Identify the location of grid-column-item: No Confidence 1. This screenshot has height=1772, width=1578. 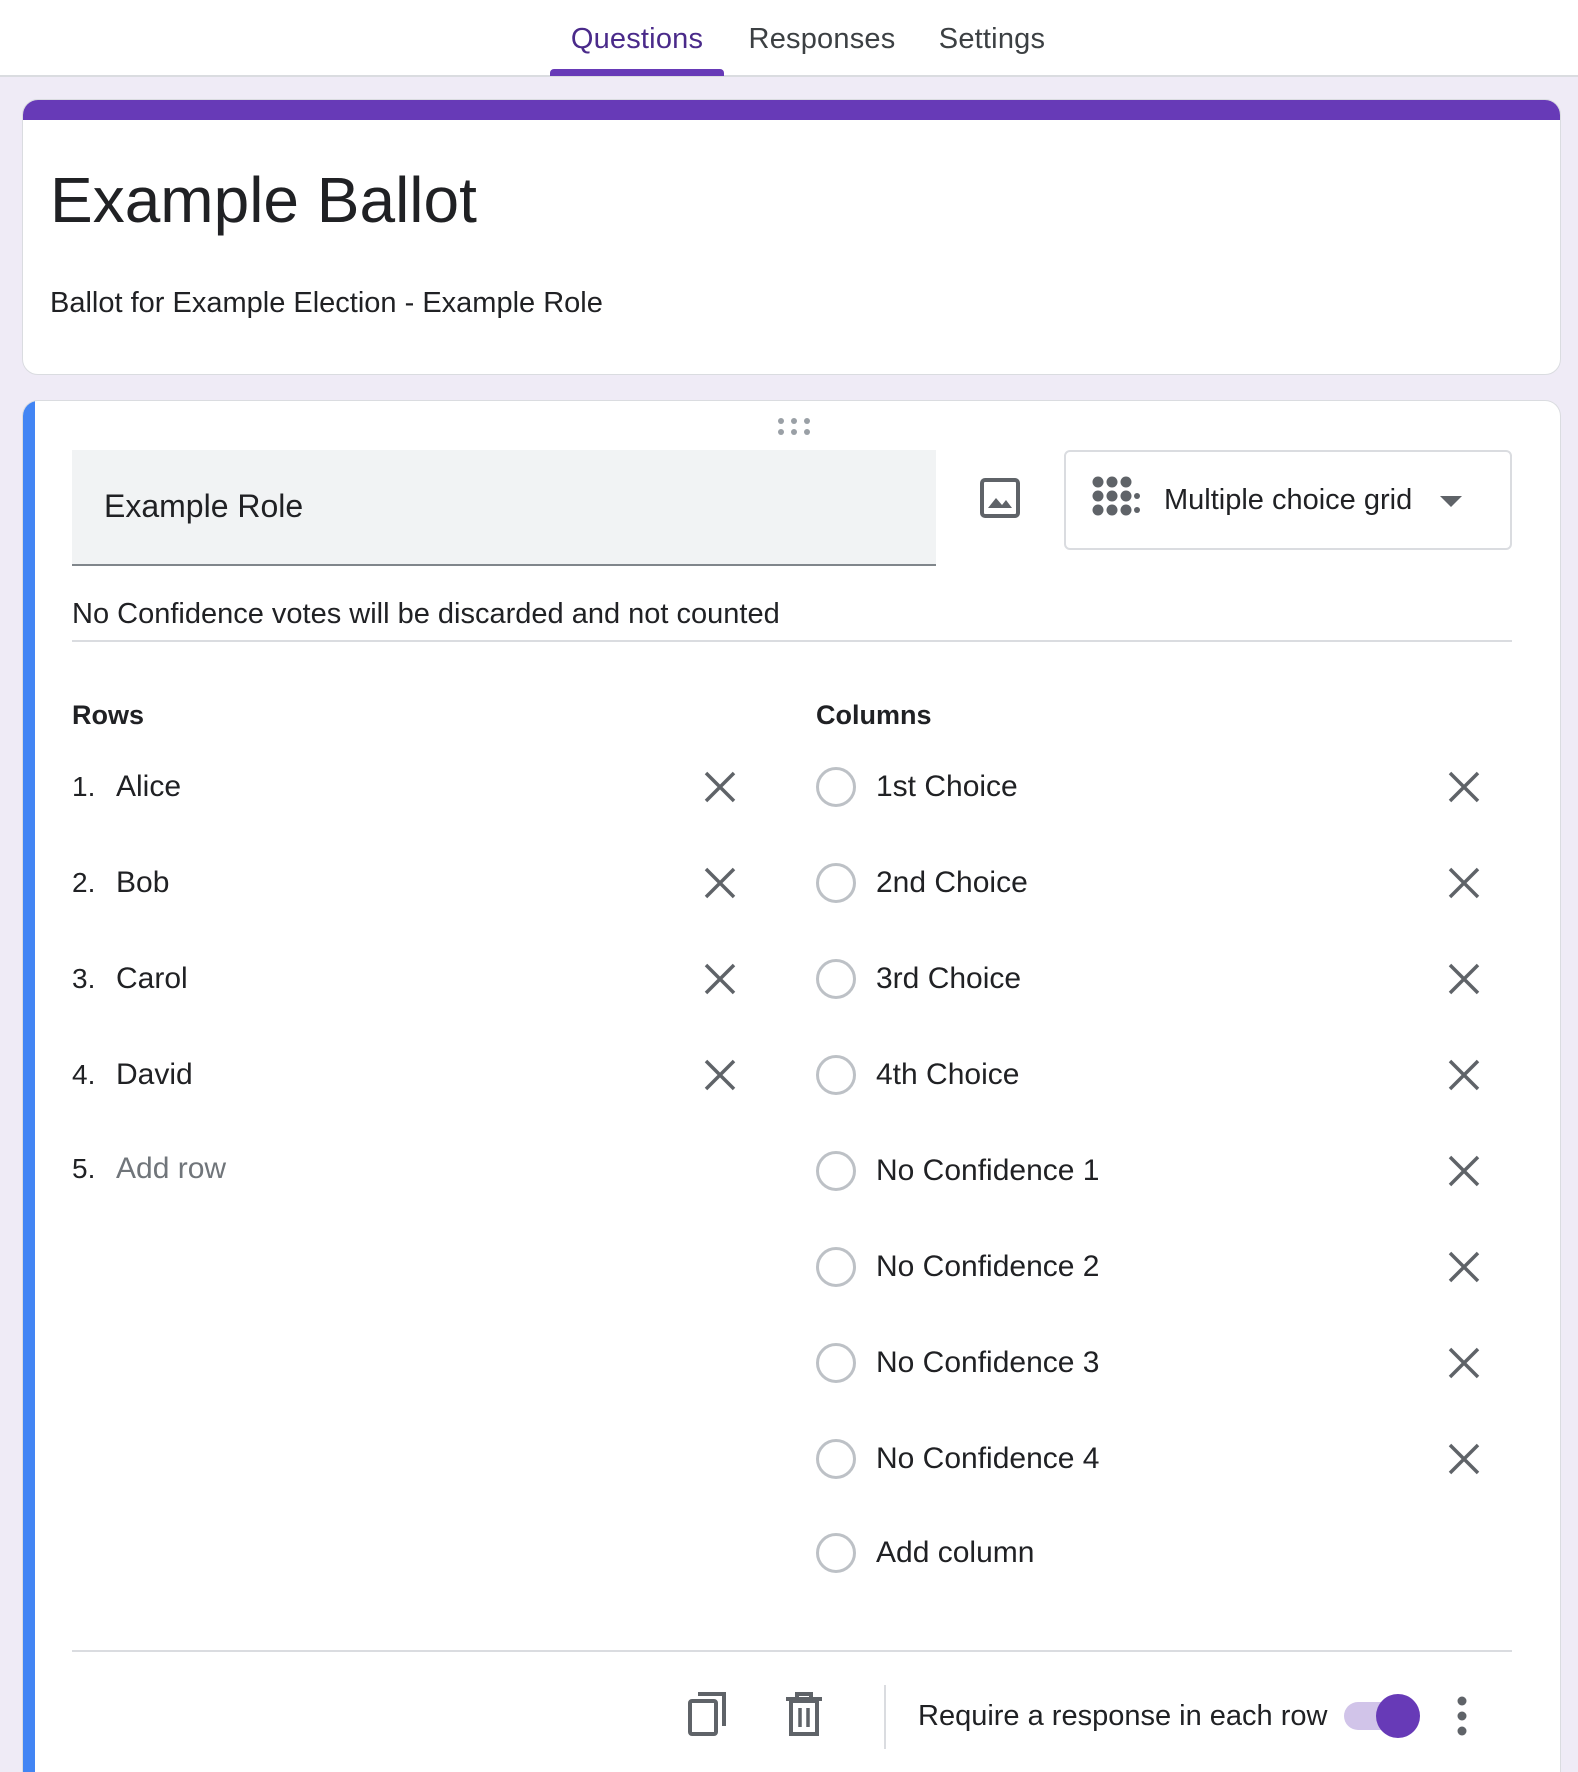
(1096, 1171).